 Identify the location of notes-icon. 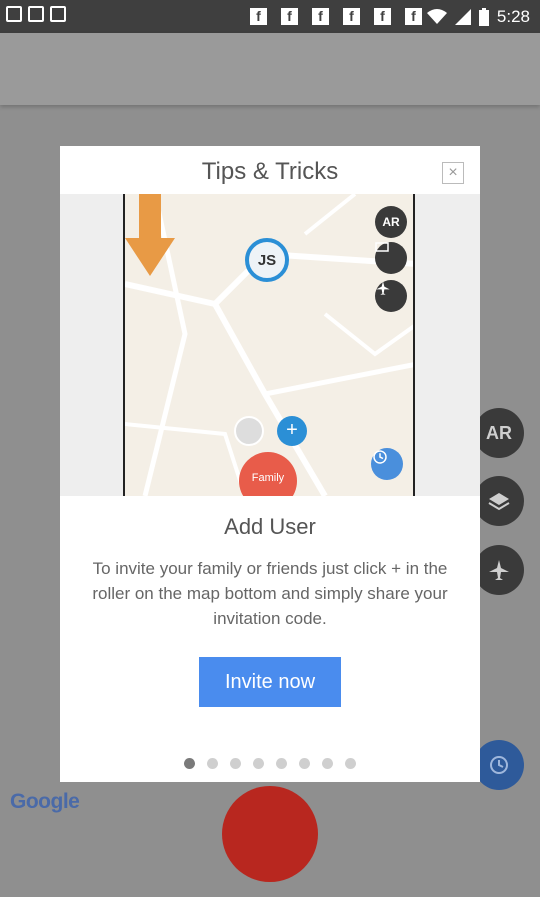
(36, 14).